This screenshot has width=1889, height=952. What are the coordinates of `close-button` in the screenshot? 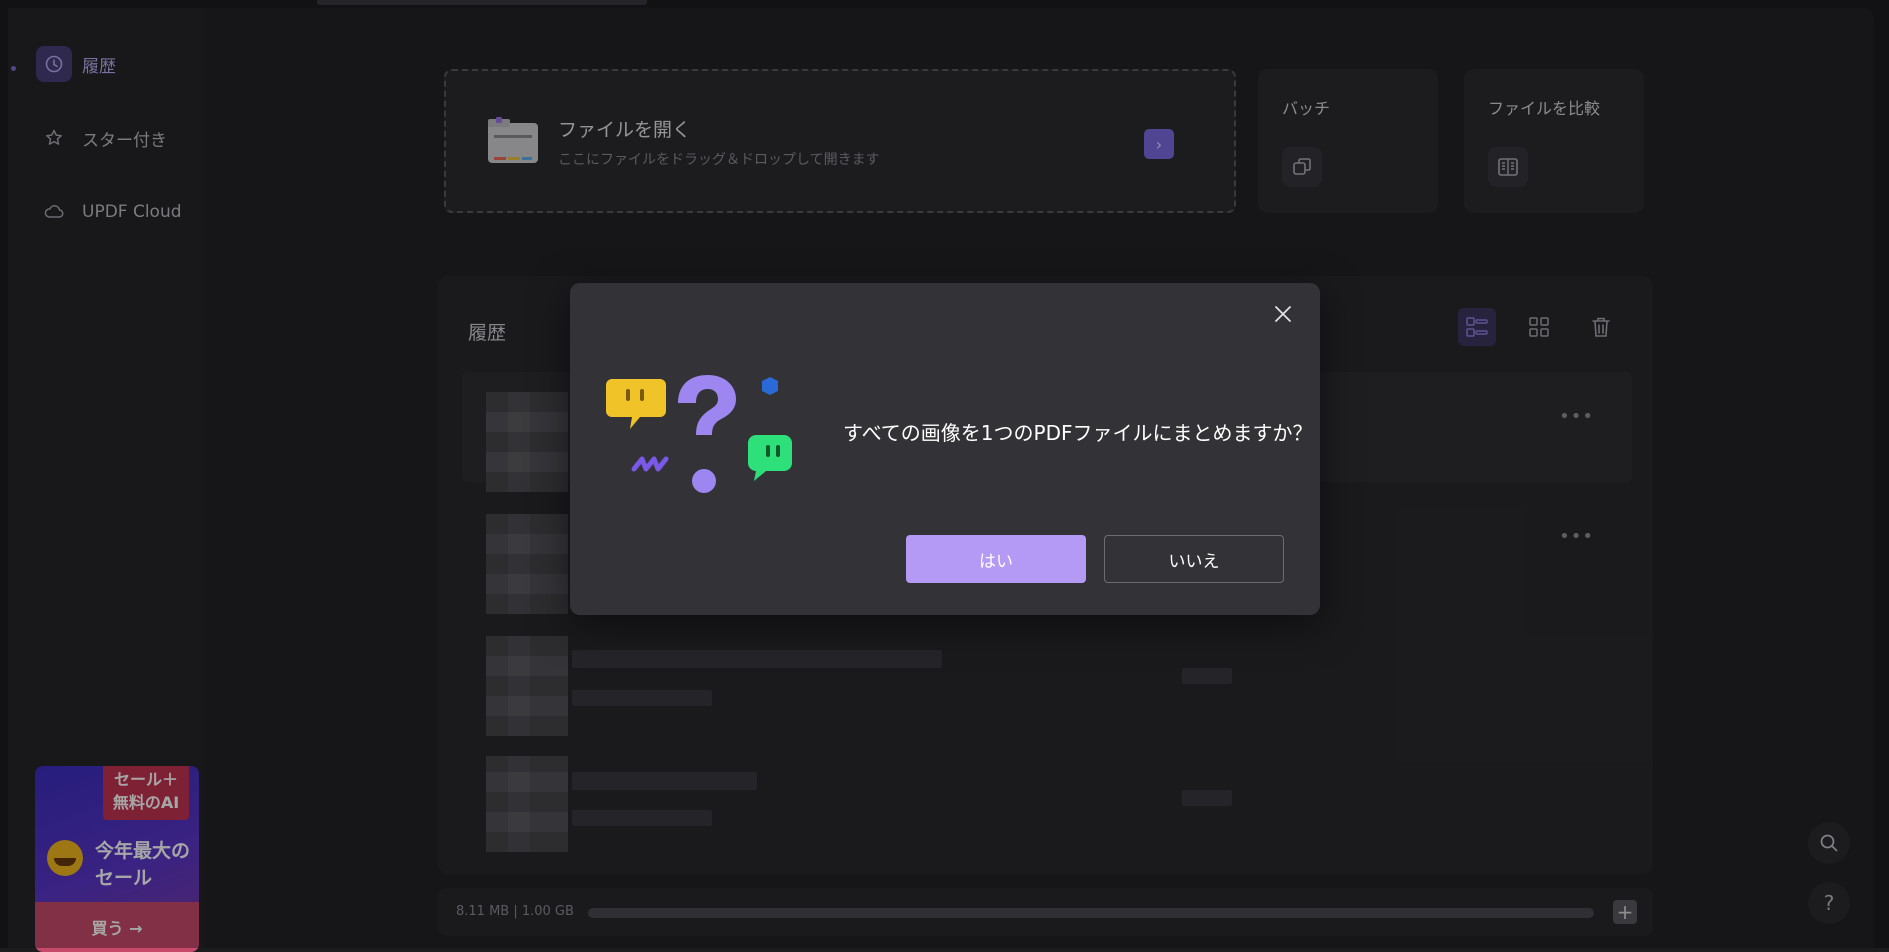 It's located at (1283, 314).